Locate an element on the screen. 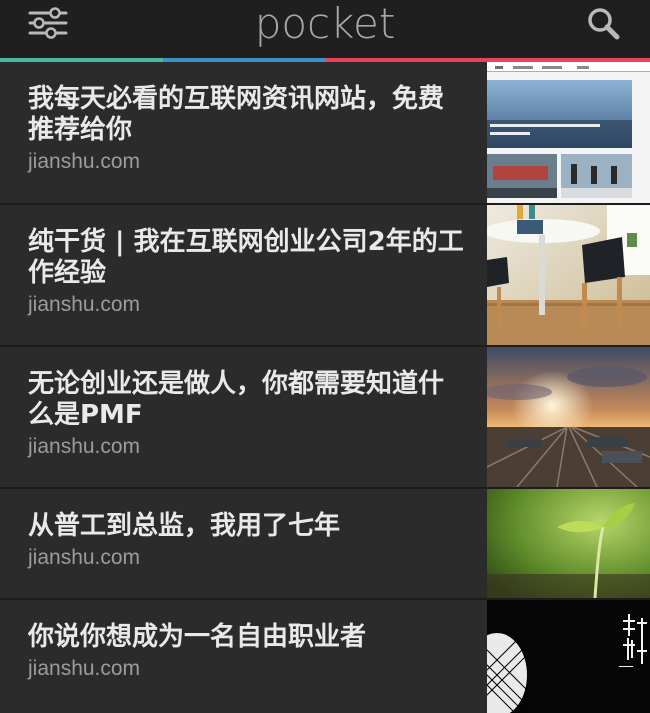 This screenshot has width=650, height=713. app-logo: pocket is located at coordinates (325, 24).